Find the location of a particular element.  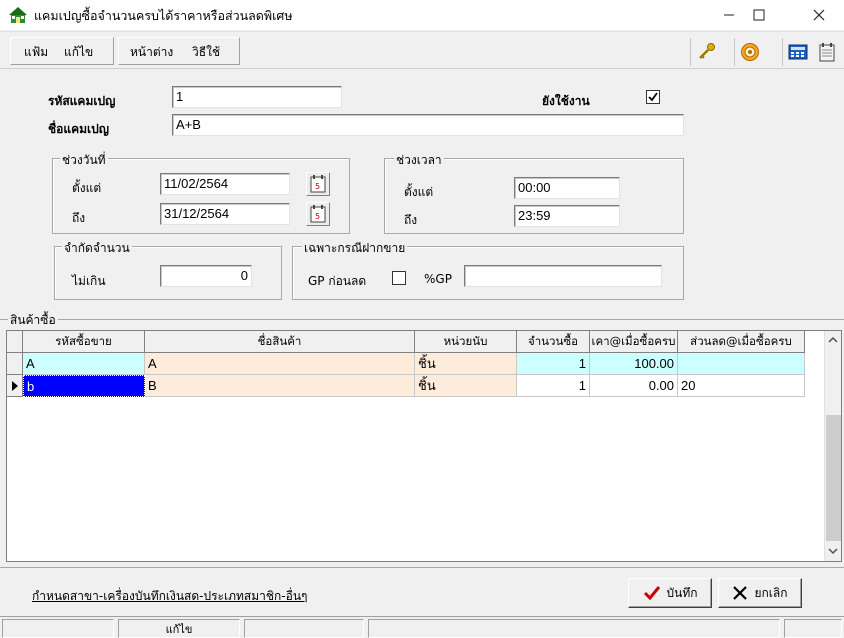

calculator-button is located at coordinates (797, 52).